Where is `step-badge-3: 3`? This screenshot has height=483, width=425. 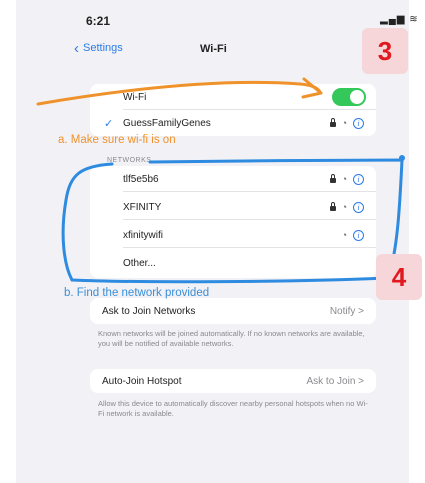
step-badge-3: 3 is located at coordinates (385, 51).